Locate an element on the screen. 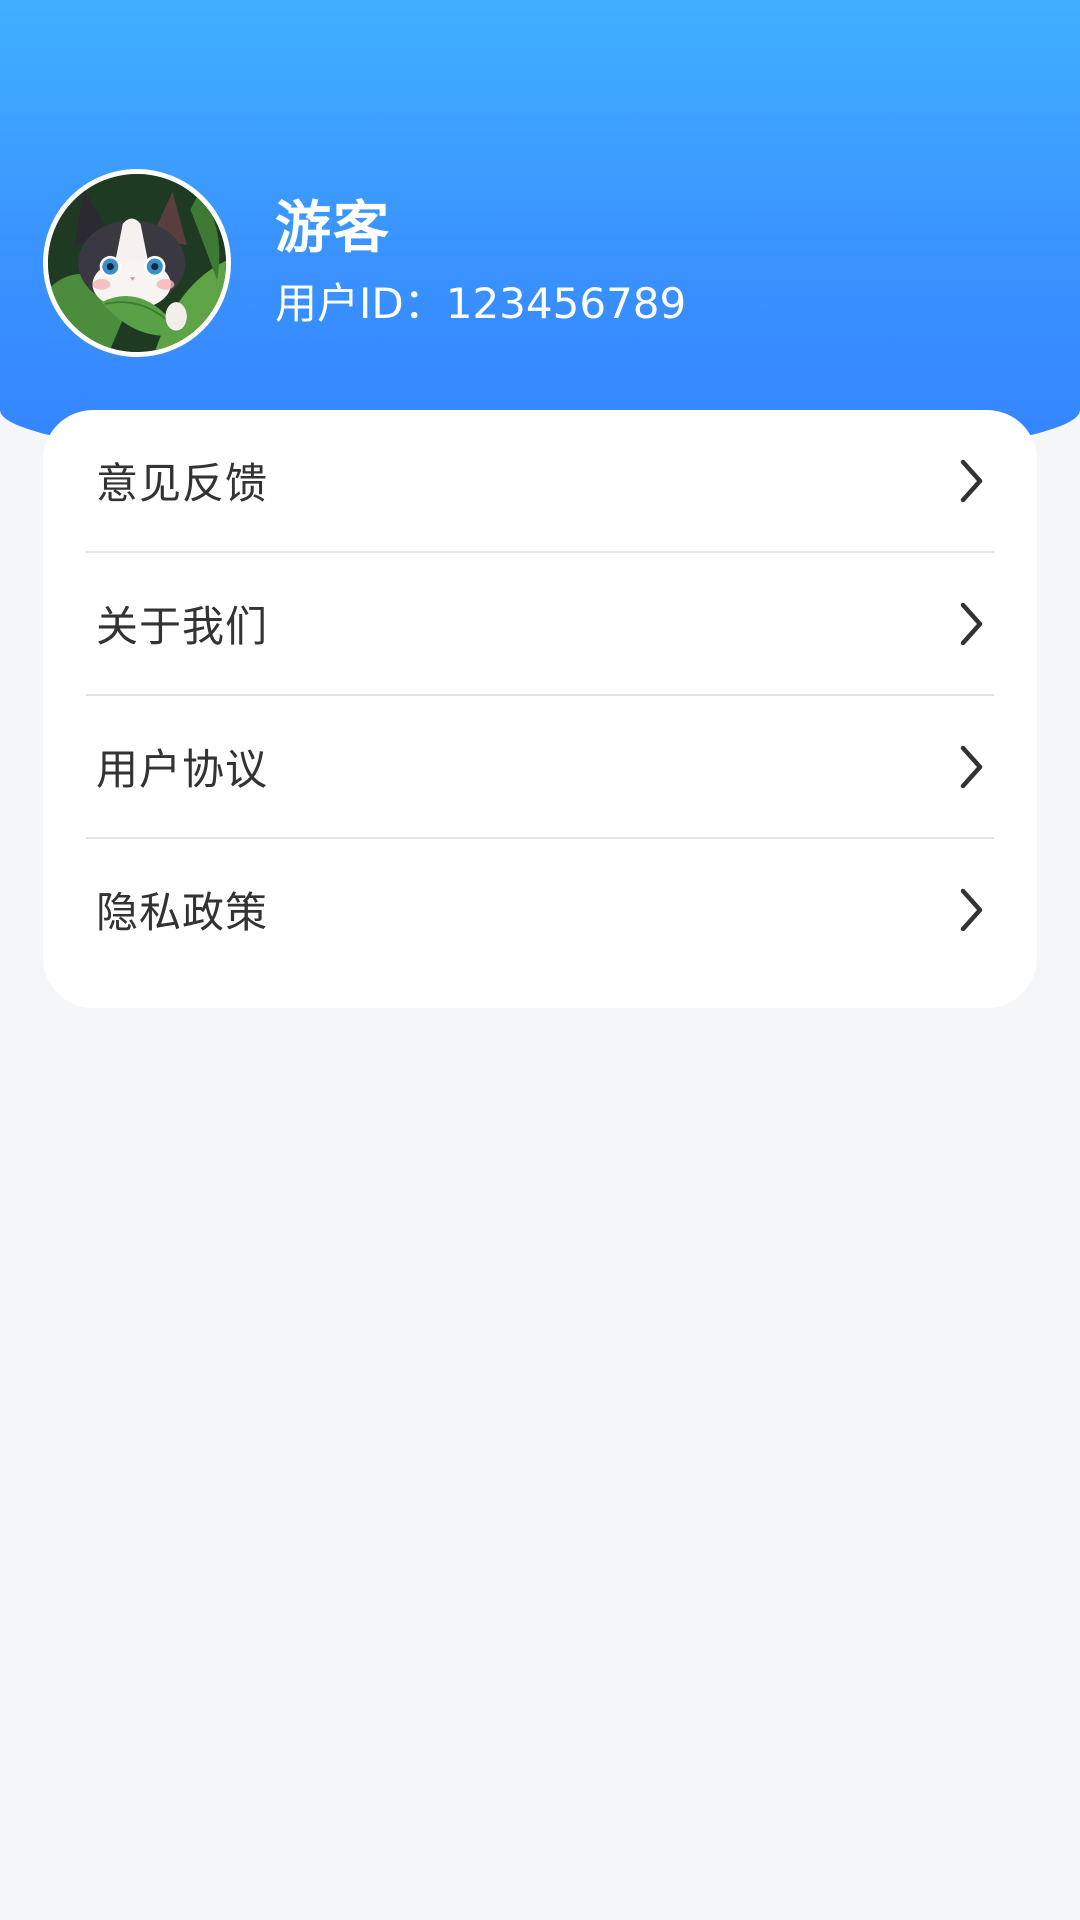 This screenshot has height=1920, width=1080. menu-item-user-agreement: 用户协议 is located at coordinates (540, 767).